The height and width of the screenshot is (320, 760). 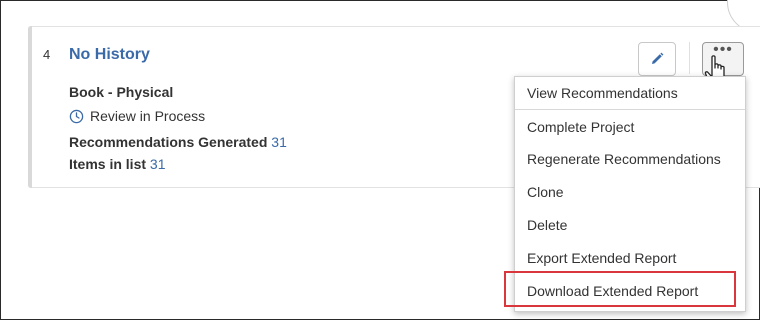 I want to click on material-type: Book - Physical, so click(x=121, y=92).